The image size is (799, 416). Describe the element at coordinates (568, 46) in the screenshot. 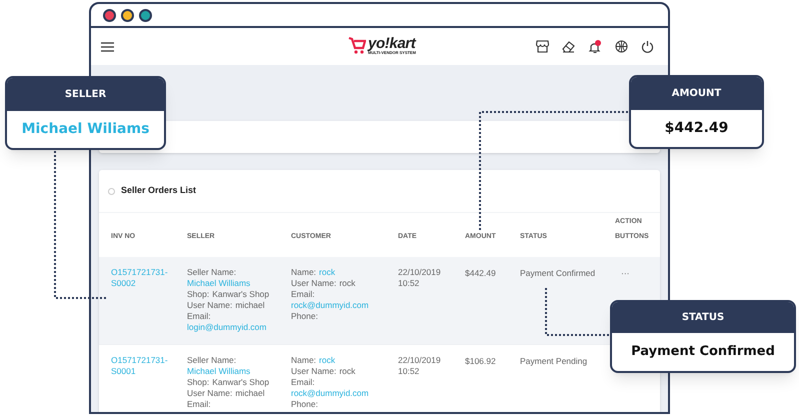

I see `eraser-icon` at that location.